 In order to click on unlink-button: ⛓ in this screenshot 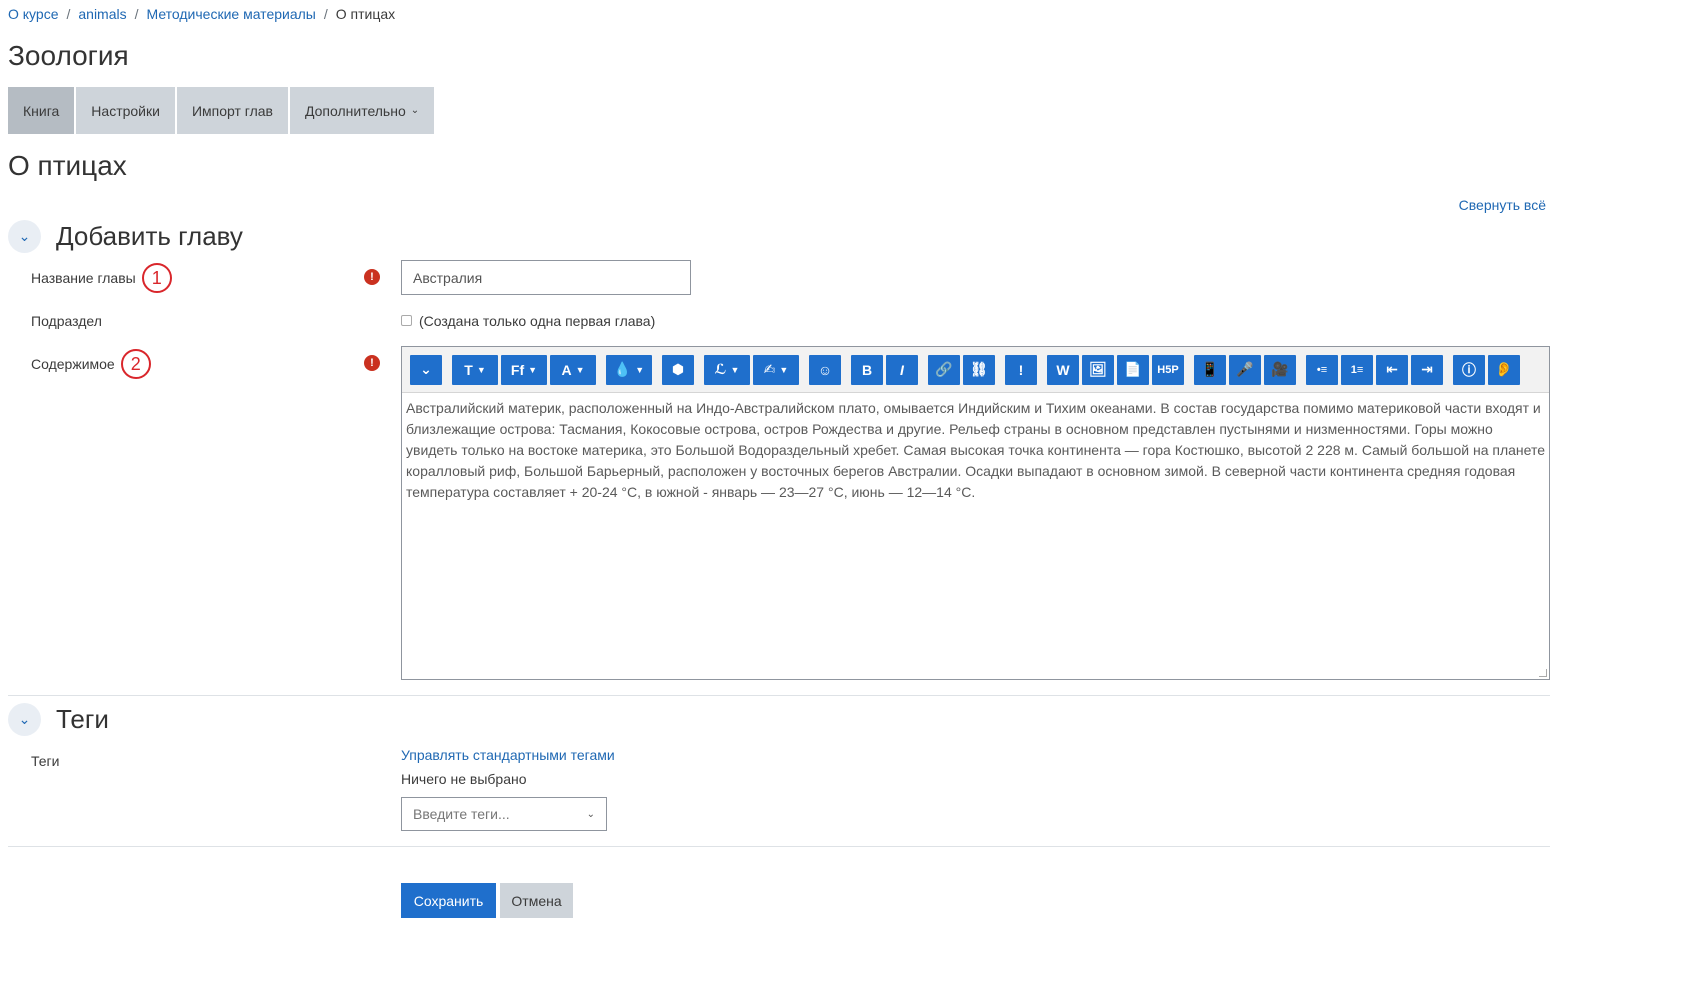, I will do `click(979, 369)`.